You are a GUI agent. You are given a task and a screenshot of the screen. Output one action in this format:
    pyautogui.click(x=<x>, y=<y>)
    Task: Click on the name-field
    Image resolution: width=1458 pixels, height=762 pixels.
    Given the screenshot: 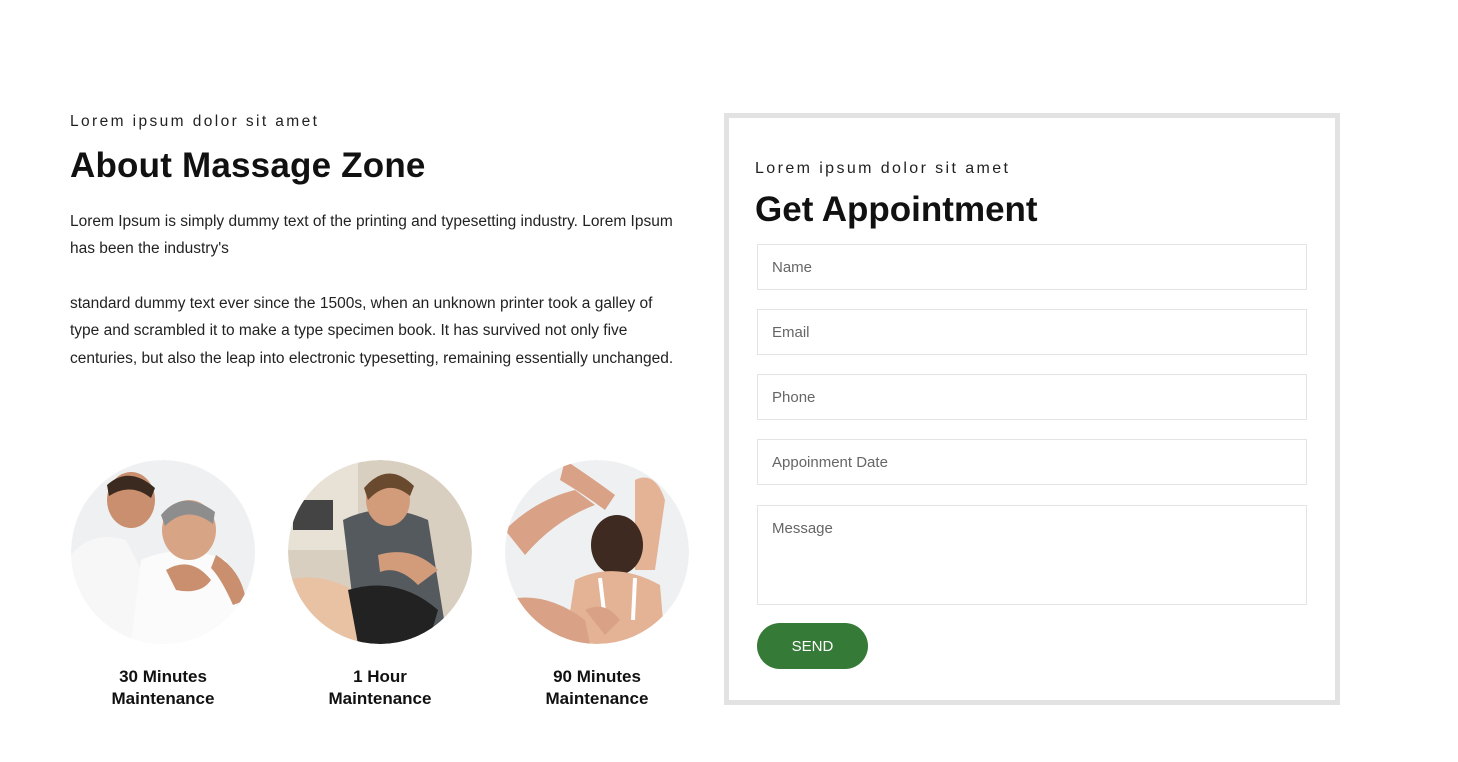 What is the action you would take?
    pyautogui.click(x=1032, y=267)
    